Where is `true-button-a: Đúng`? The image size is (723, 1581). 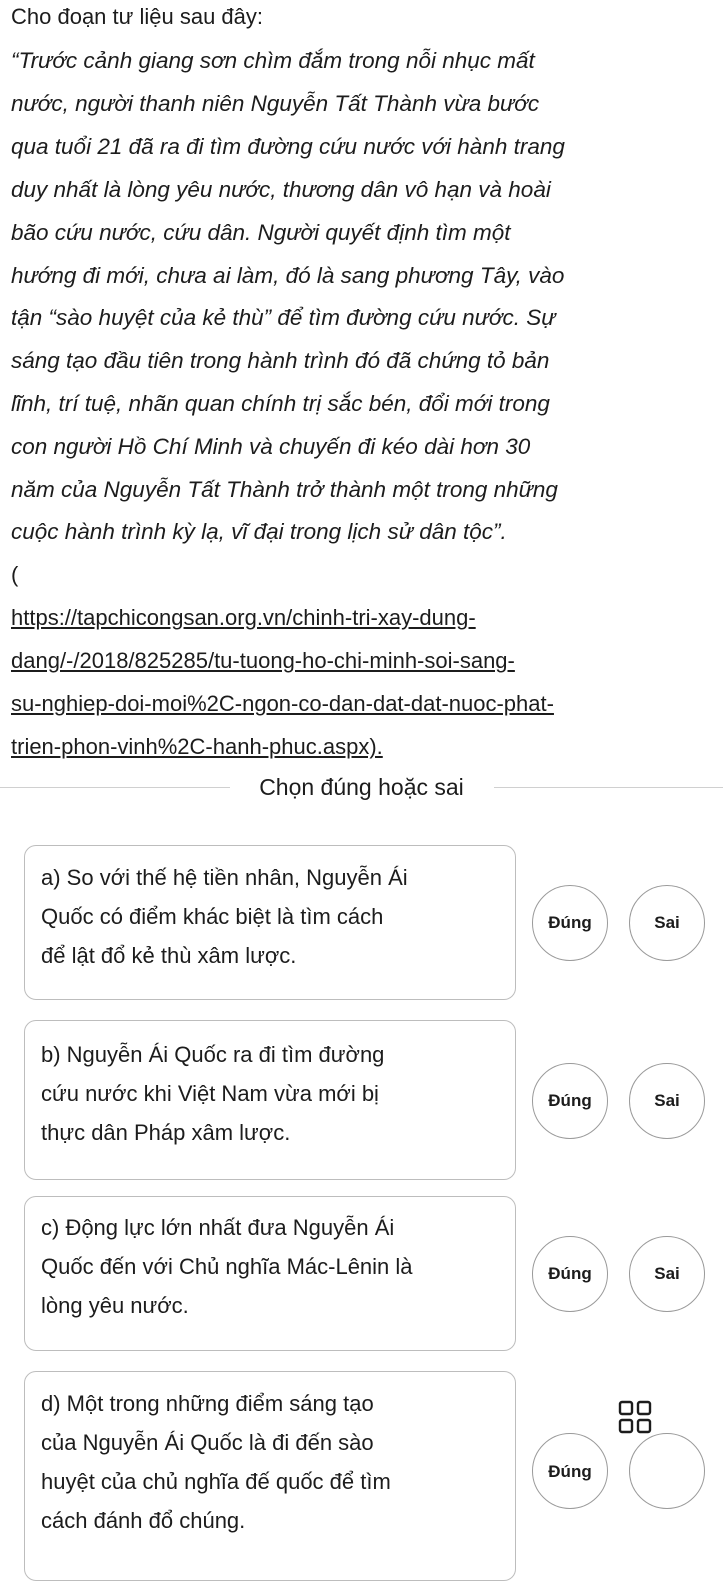
true-button-a: Đúng is located at coordinates (570, 923).